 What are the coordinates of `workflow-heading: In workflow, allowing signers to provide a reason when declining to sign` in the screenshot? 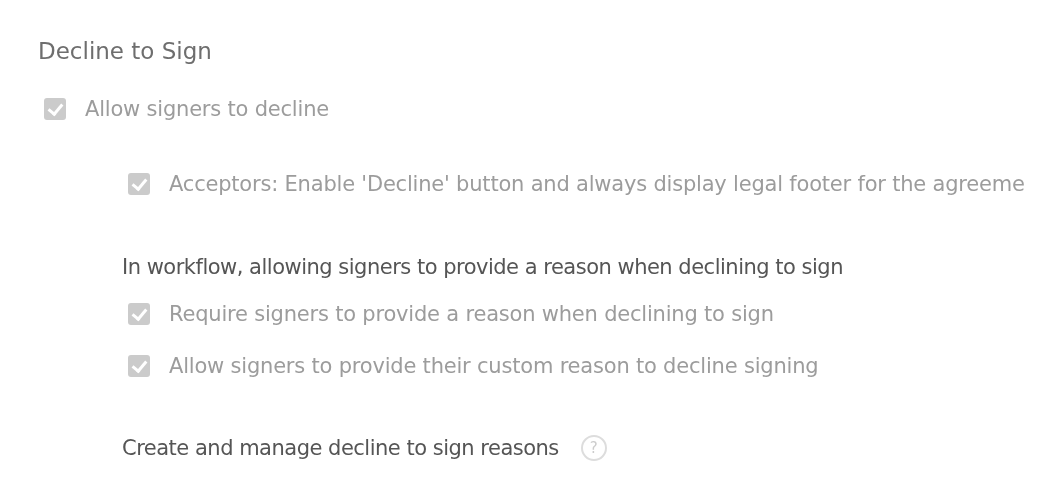 It's located at (483, 267).